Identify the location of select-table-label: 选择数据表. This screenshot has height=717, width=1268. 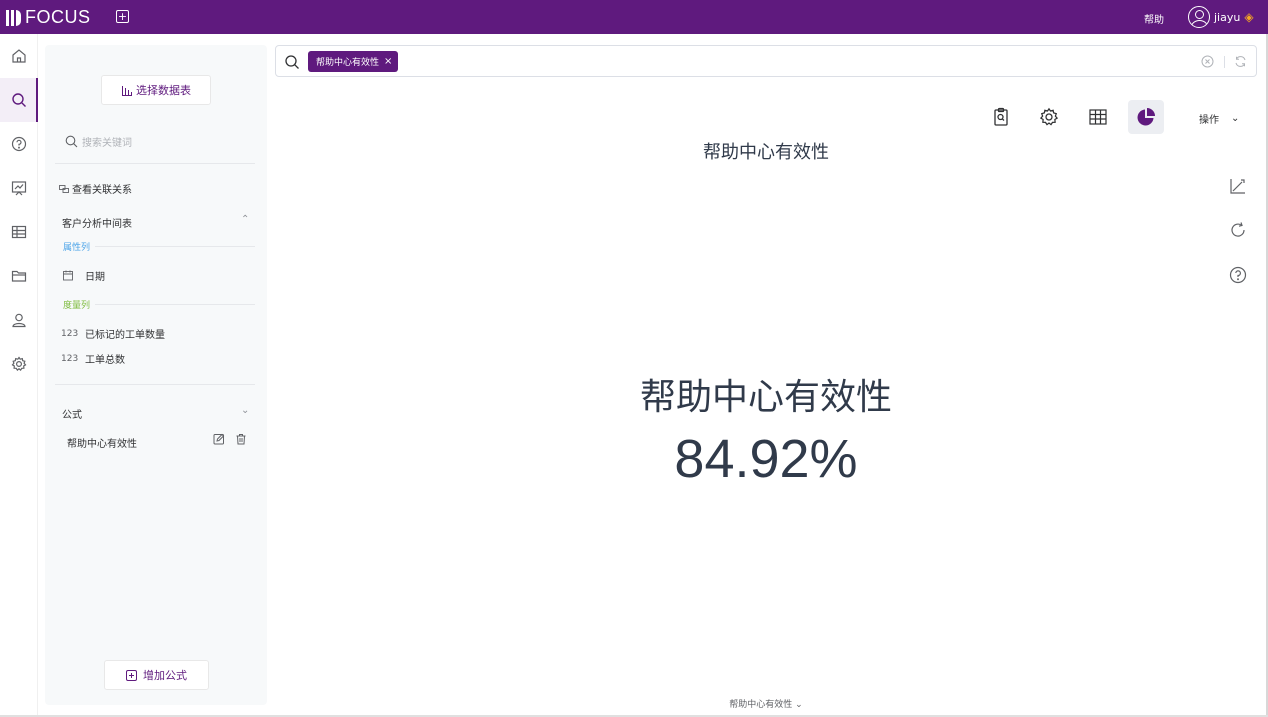
(163, 90).